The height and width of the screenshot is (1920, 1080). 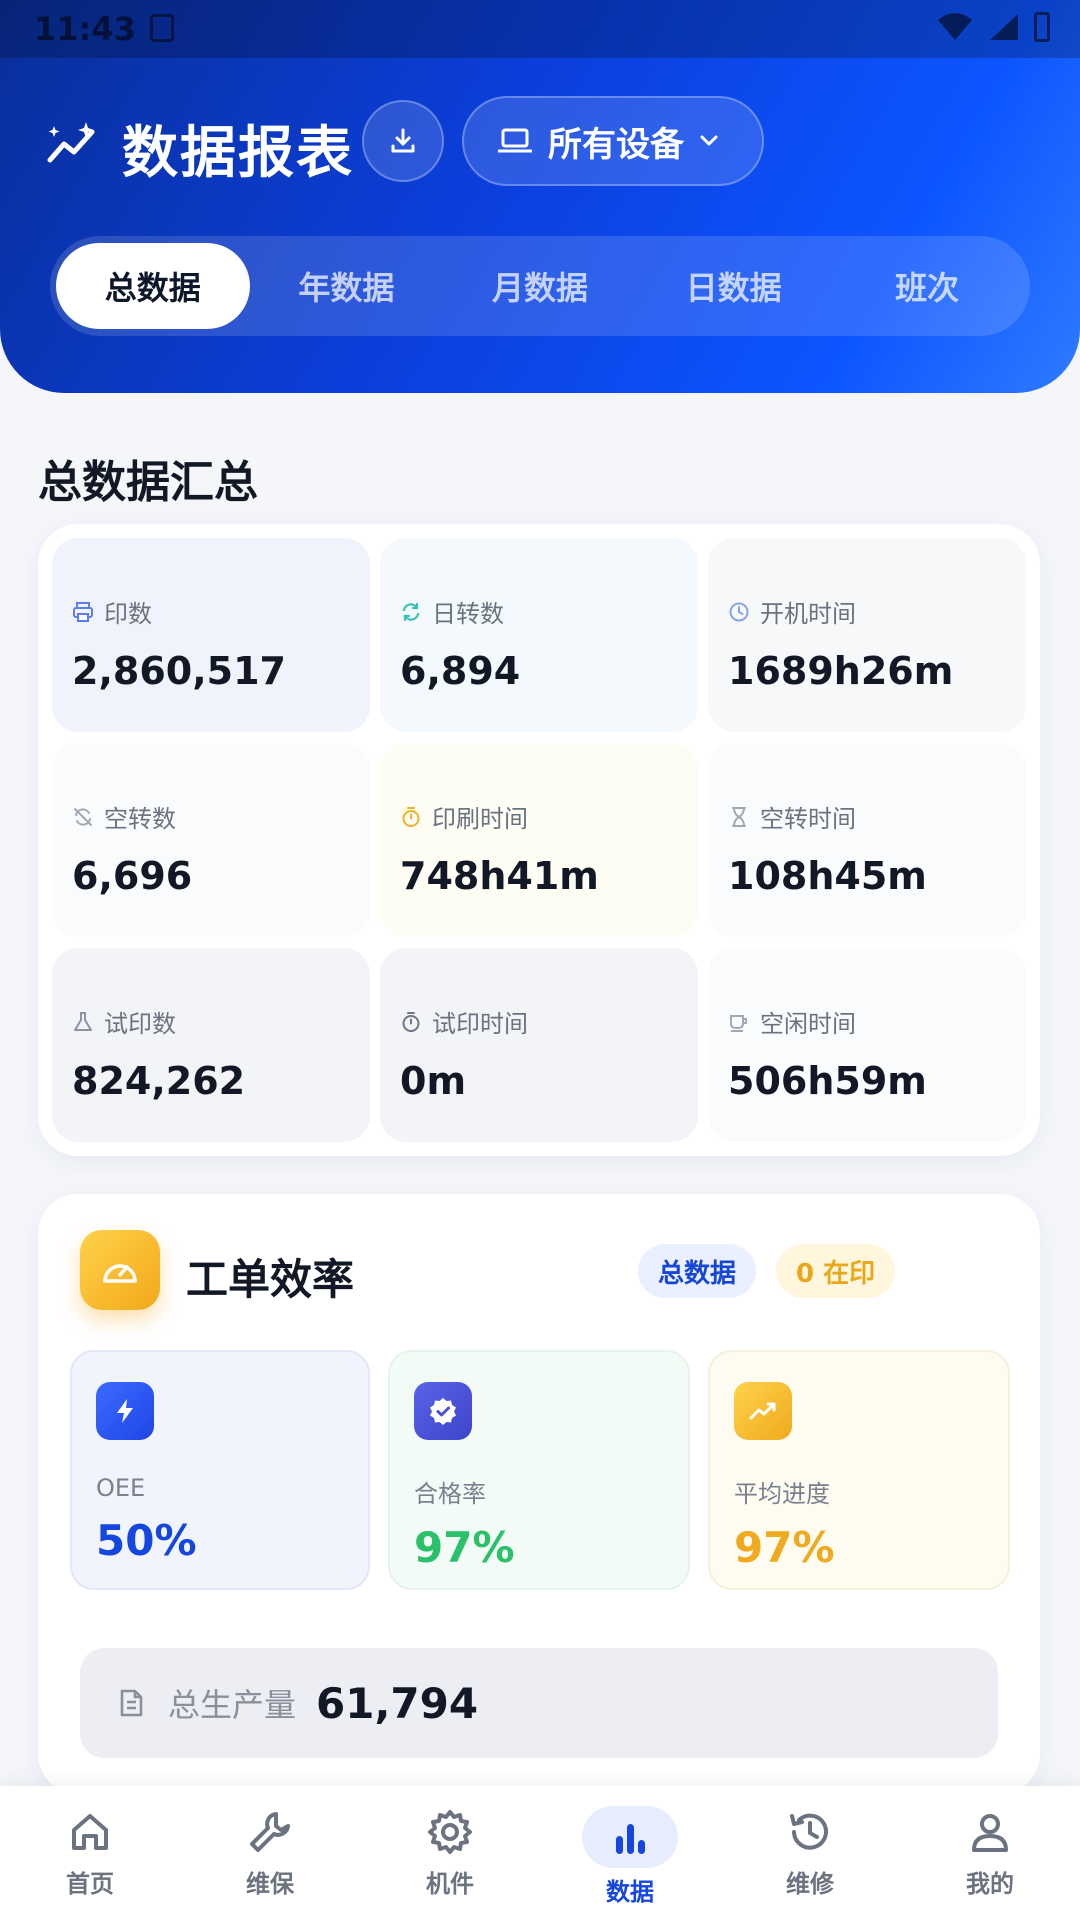 I want to click on stat-value: 0m, so click(x=433, y=1081).